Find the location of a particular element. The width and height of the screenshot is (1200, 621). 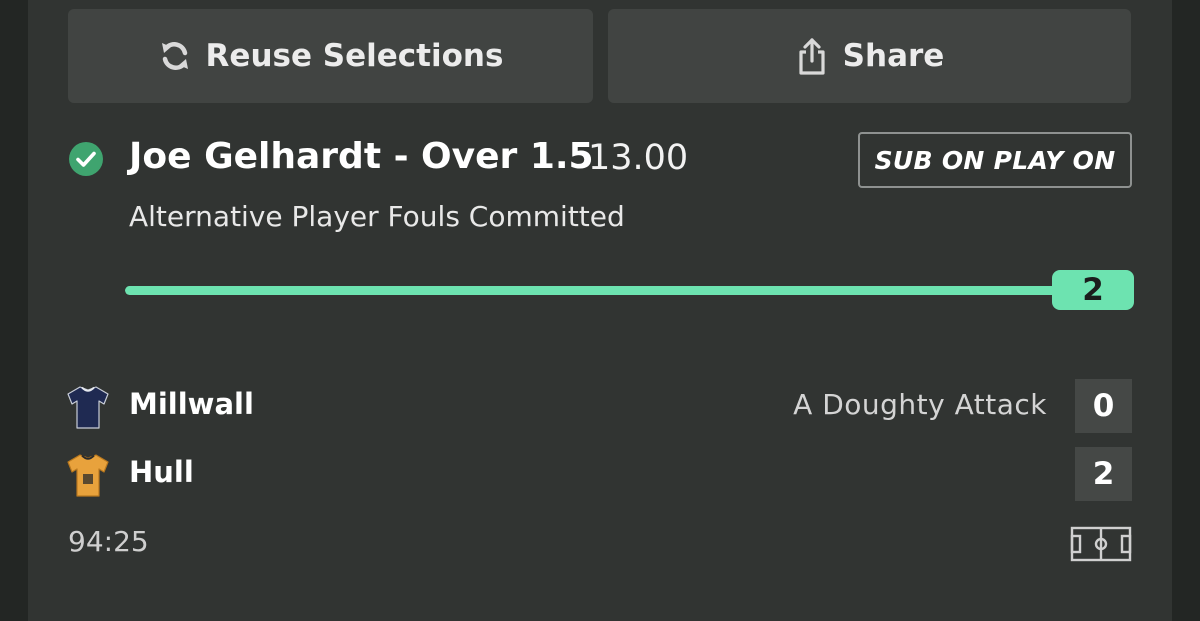

progress-bar is located at coordinates (600, 290).